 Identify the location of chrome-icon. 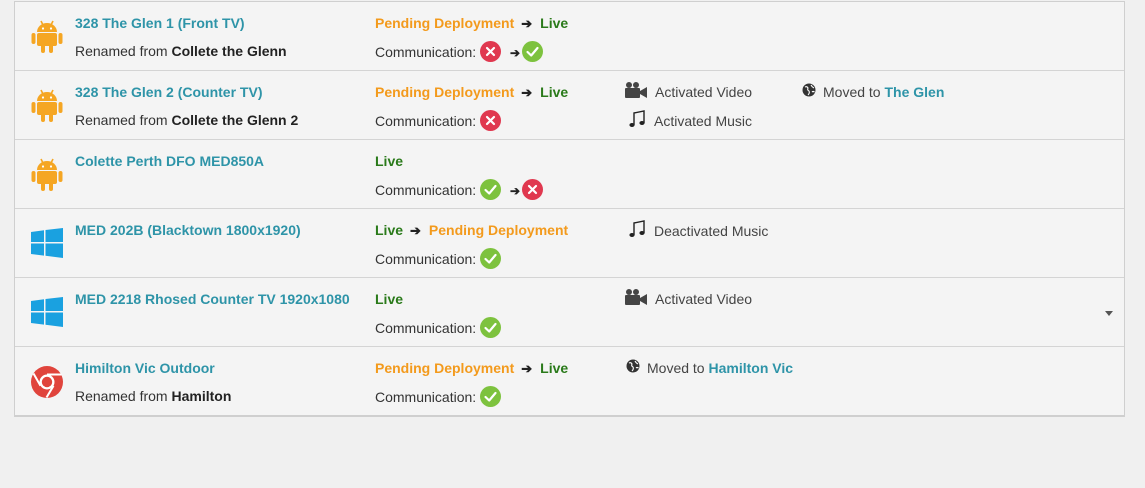
(47, 383).